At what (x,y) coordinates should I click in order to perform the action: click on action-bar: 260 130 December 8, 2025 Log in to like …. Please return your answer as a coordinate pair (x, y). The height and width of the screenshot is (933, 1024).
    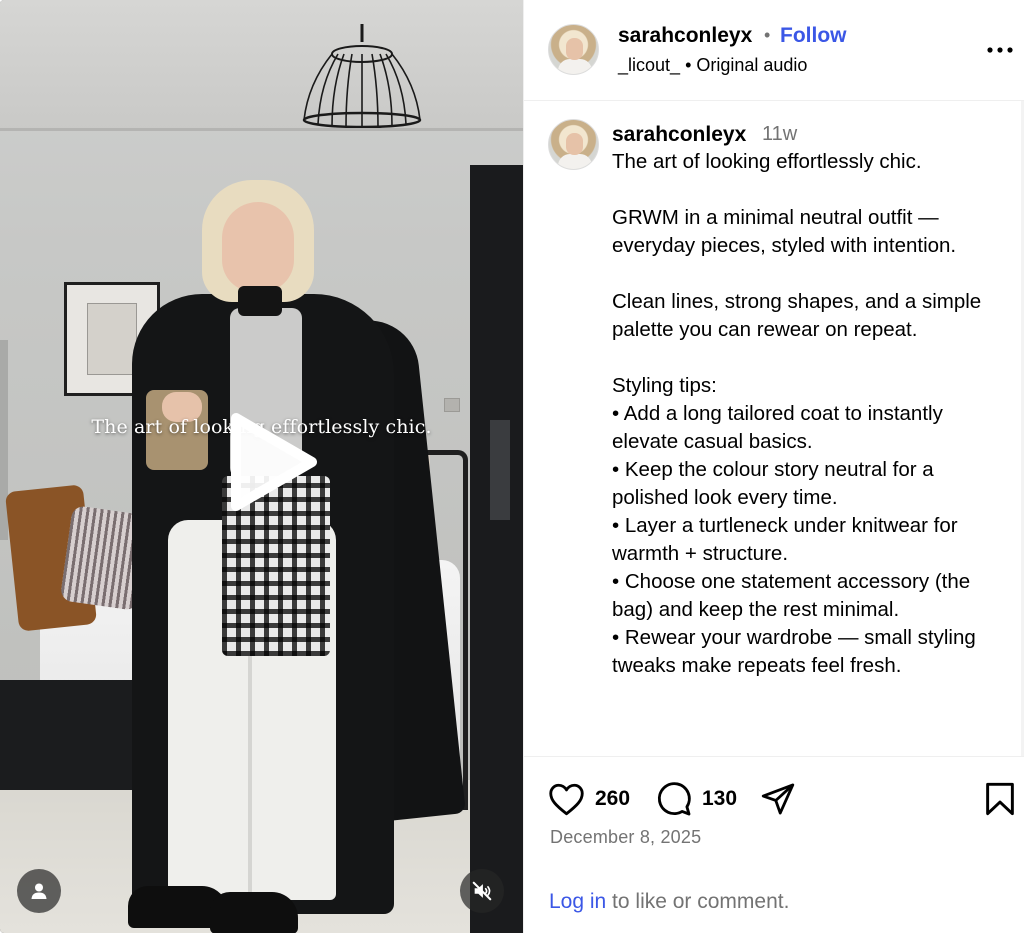
    Looking at the image, I should click on (774, 844).